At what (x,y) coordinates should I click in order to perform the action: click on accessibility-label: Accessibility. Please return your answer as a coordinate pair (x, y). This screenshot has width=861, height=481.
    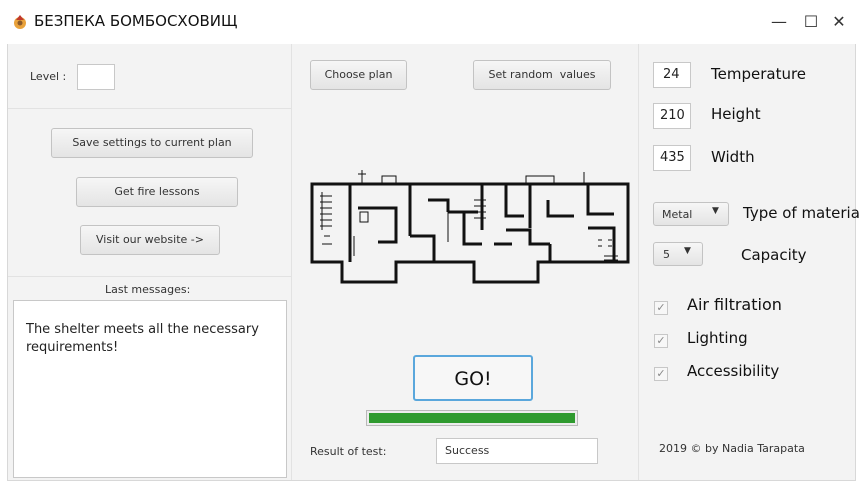
    Looking at the image, I should click on (733, 371).